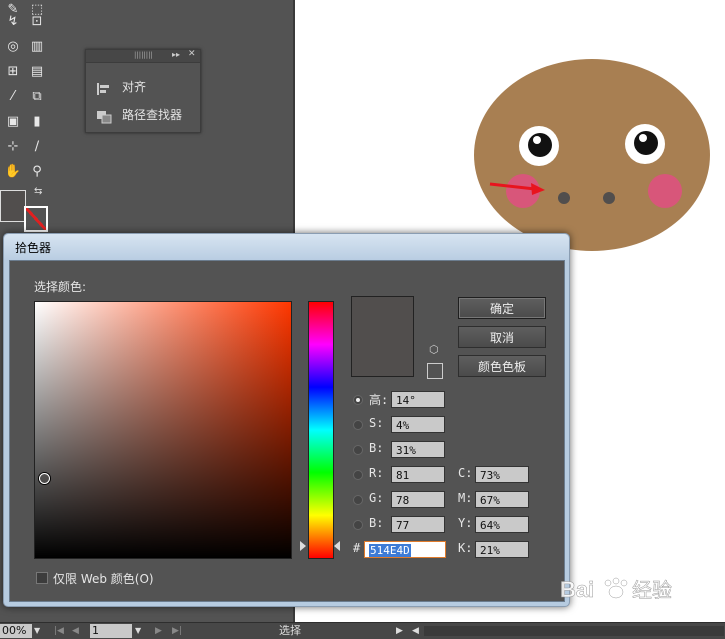  I want to click on green-label: G:, so click(376, 498).